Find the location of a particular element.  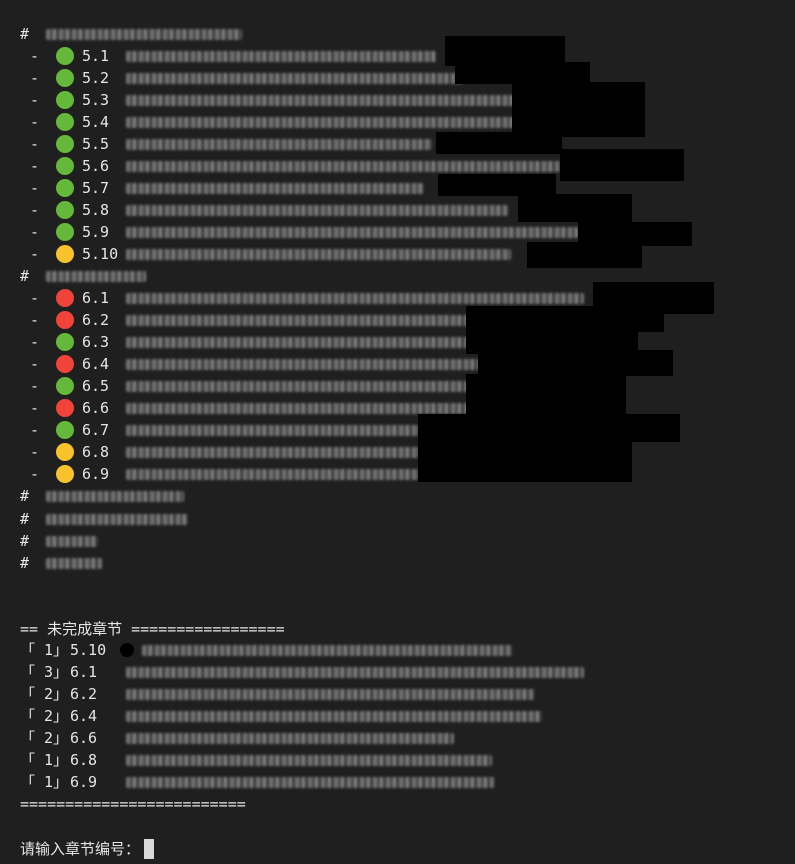

incomplete-row: 「 2」 6.2 is located at coordinates (277, 694).